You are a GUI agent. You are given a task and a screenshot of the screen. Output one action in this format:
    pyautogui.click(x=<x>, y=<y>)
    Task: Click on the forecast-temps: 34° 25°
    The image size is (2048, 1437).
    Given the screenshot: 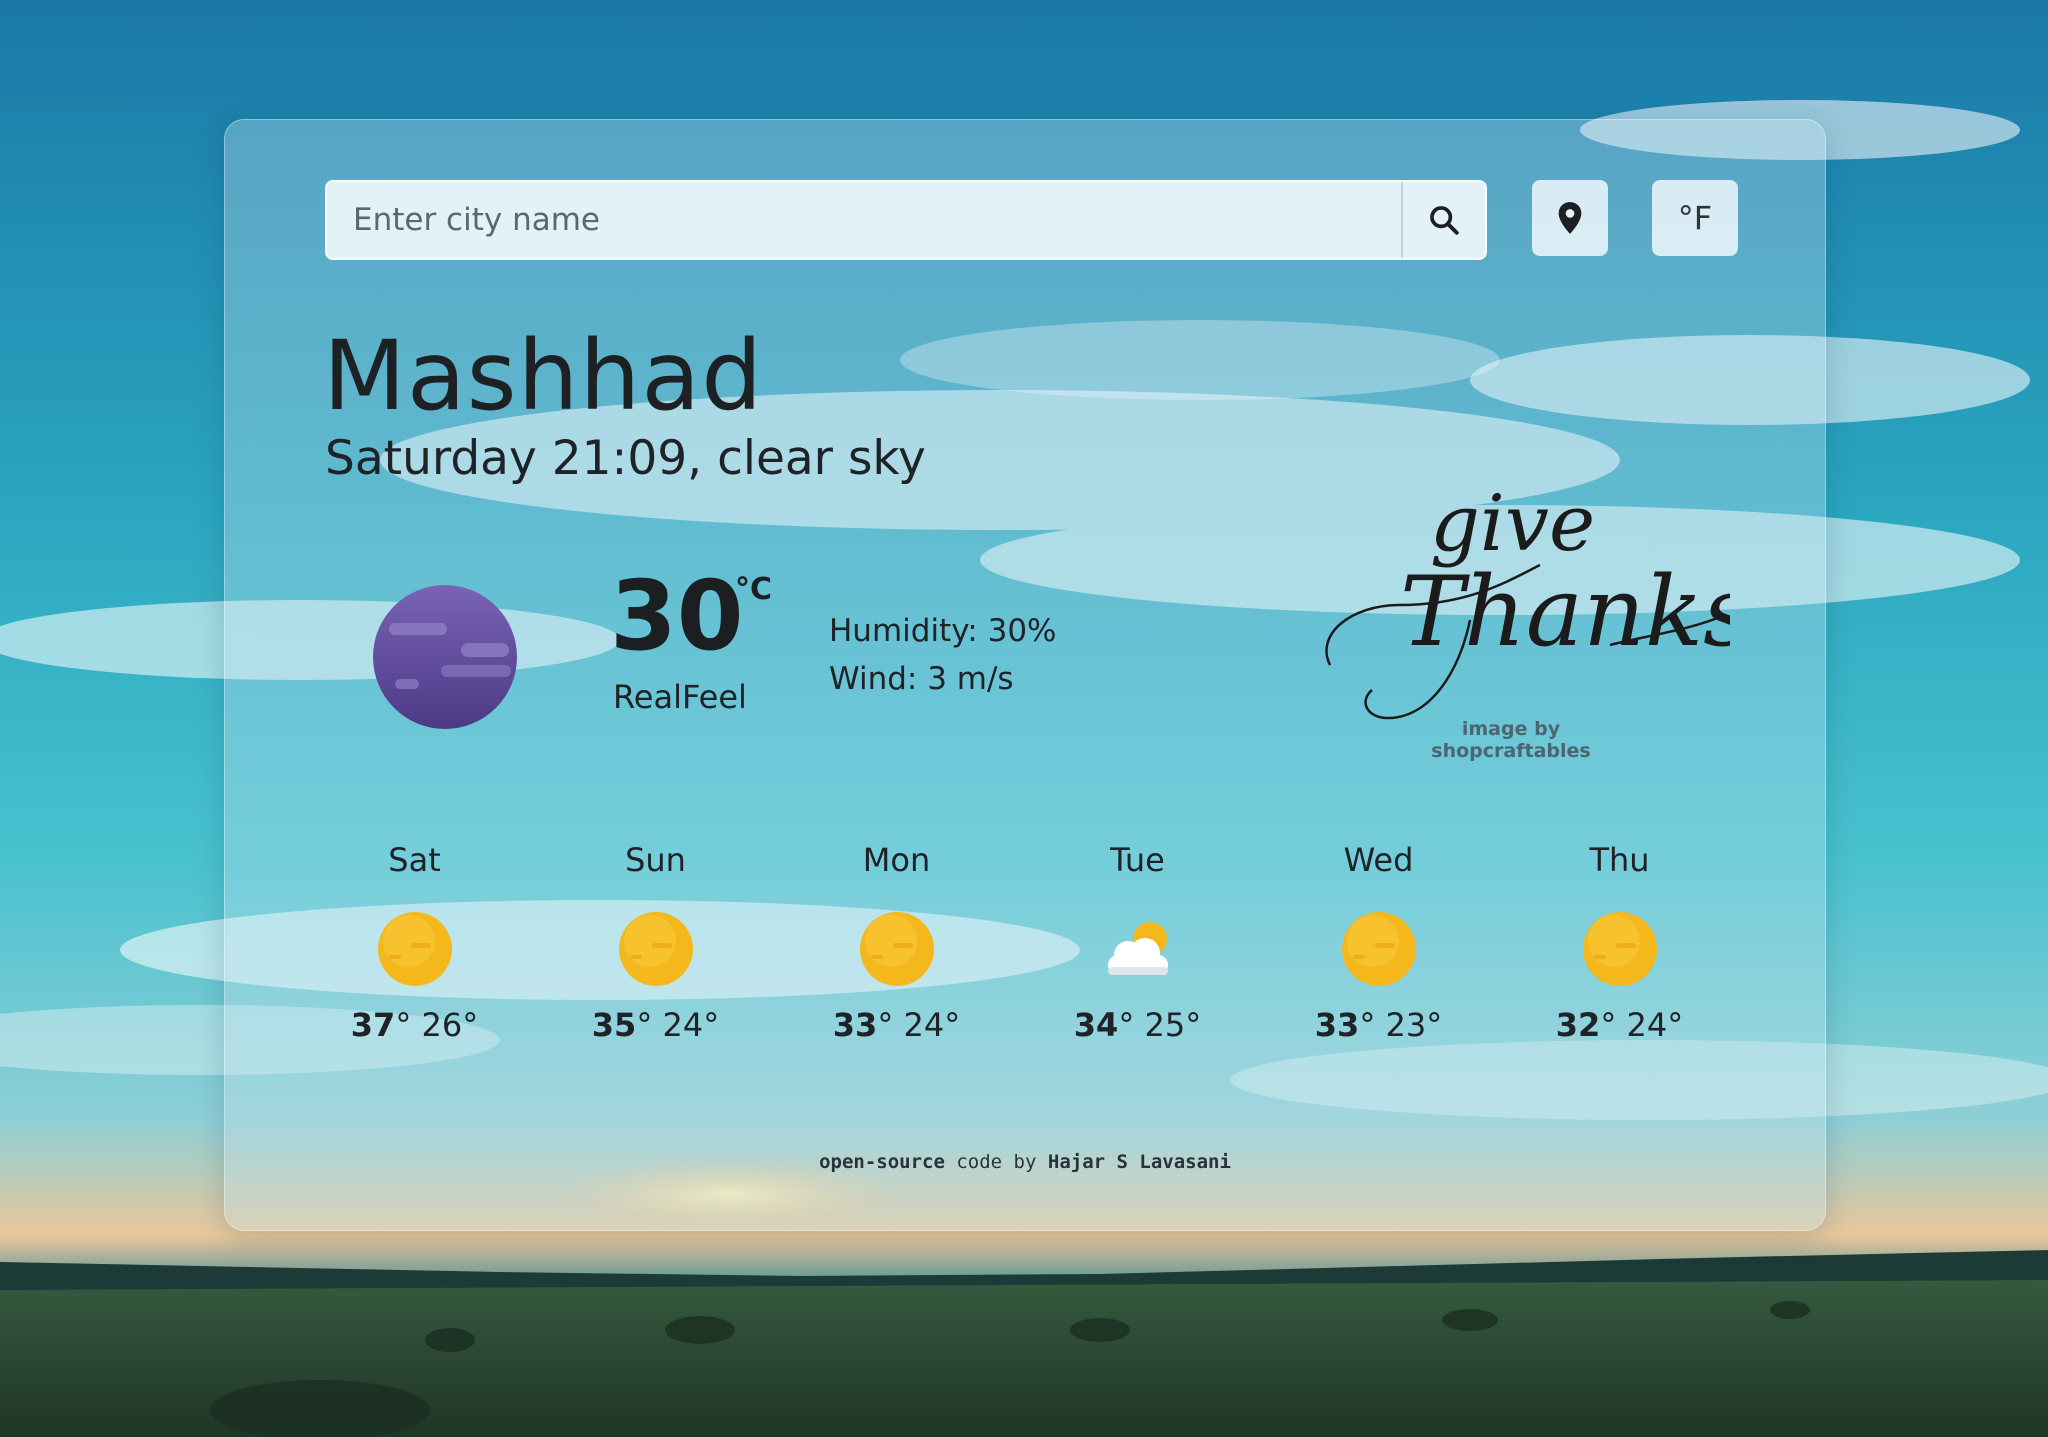 What is the action you would take?
    pyautogui.click(x=1137, y=1025)
    